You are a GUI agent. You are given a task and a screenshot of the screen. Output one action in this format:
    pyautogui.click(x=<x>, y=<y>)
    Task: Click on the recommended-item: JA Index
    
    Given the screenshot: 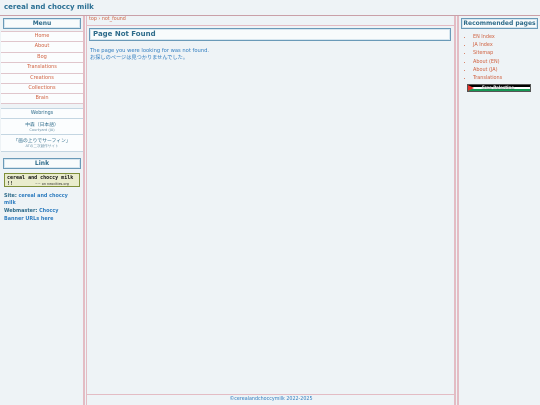 What is the action you would take?
    pyautogui.click(x=506, y=45)
    